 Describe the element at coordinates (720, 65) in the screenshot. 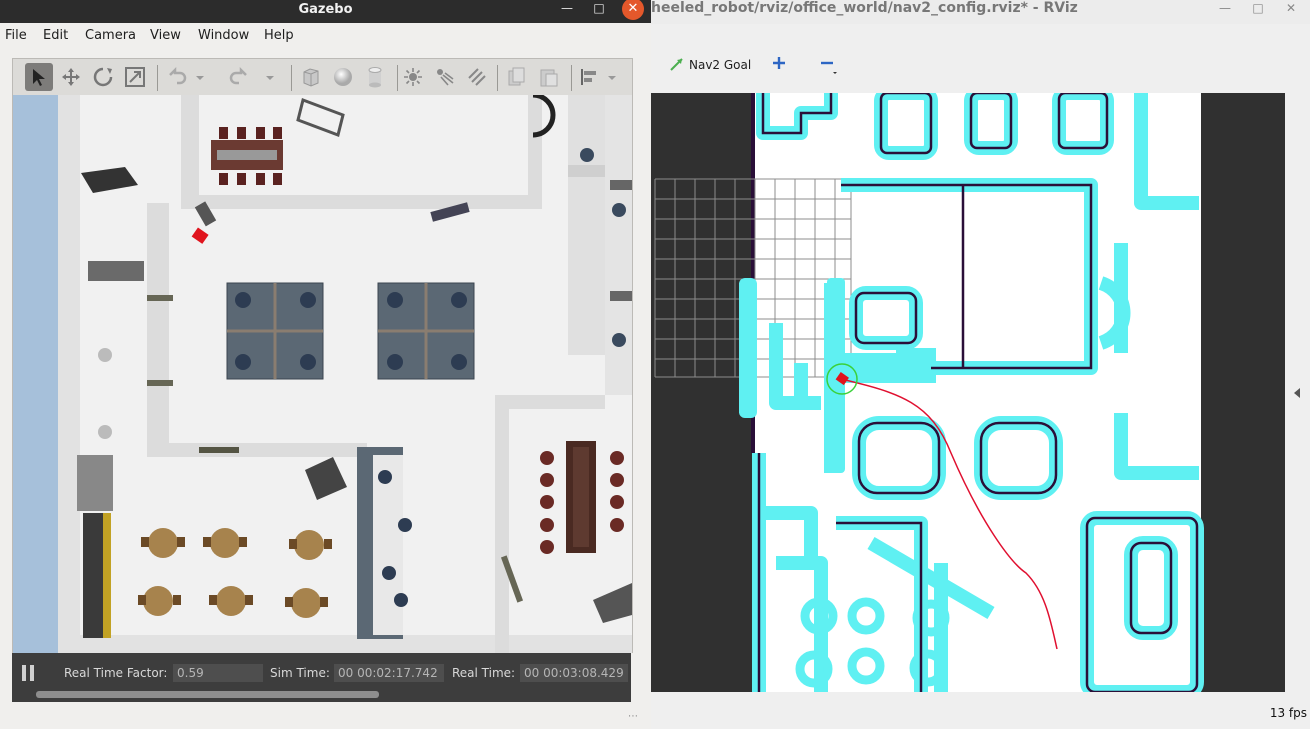

I see `nav2-goal-label: Nav2 Goal` at that location.